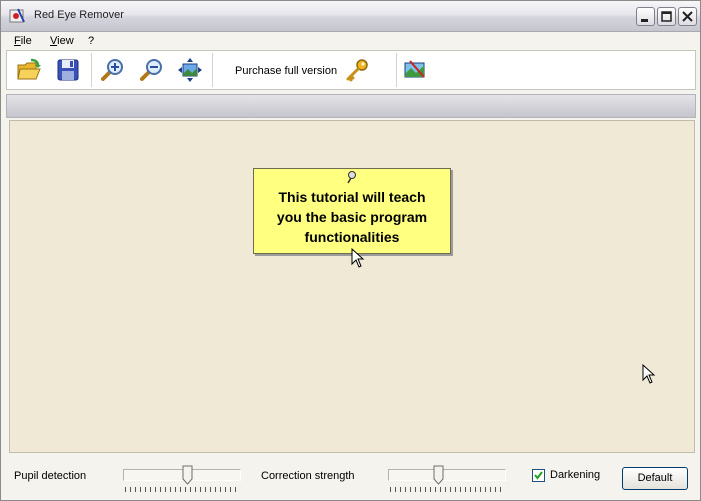  I want to click on window-title: Red Eye Remover, so click(79, 15).